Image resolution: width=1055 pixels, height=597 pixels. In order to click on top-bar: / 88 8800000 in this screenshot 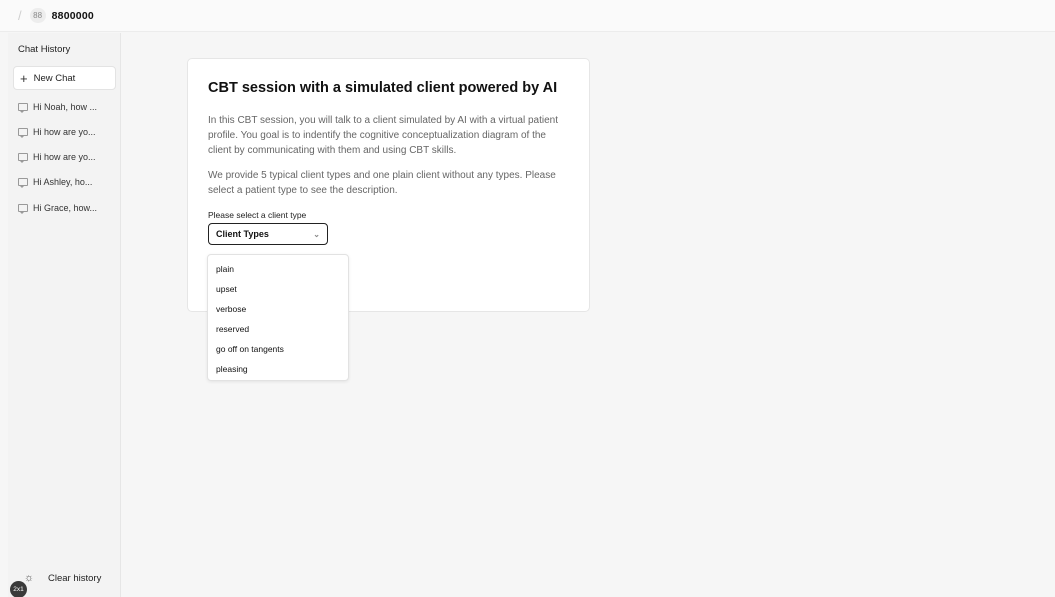, I will do `click(527, 16)`.